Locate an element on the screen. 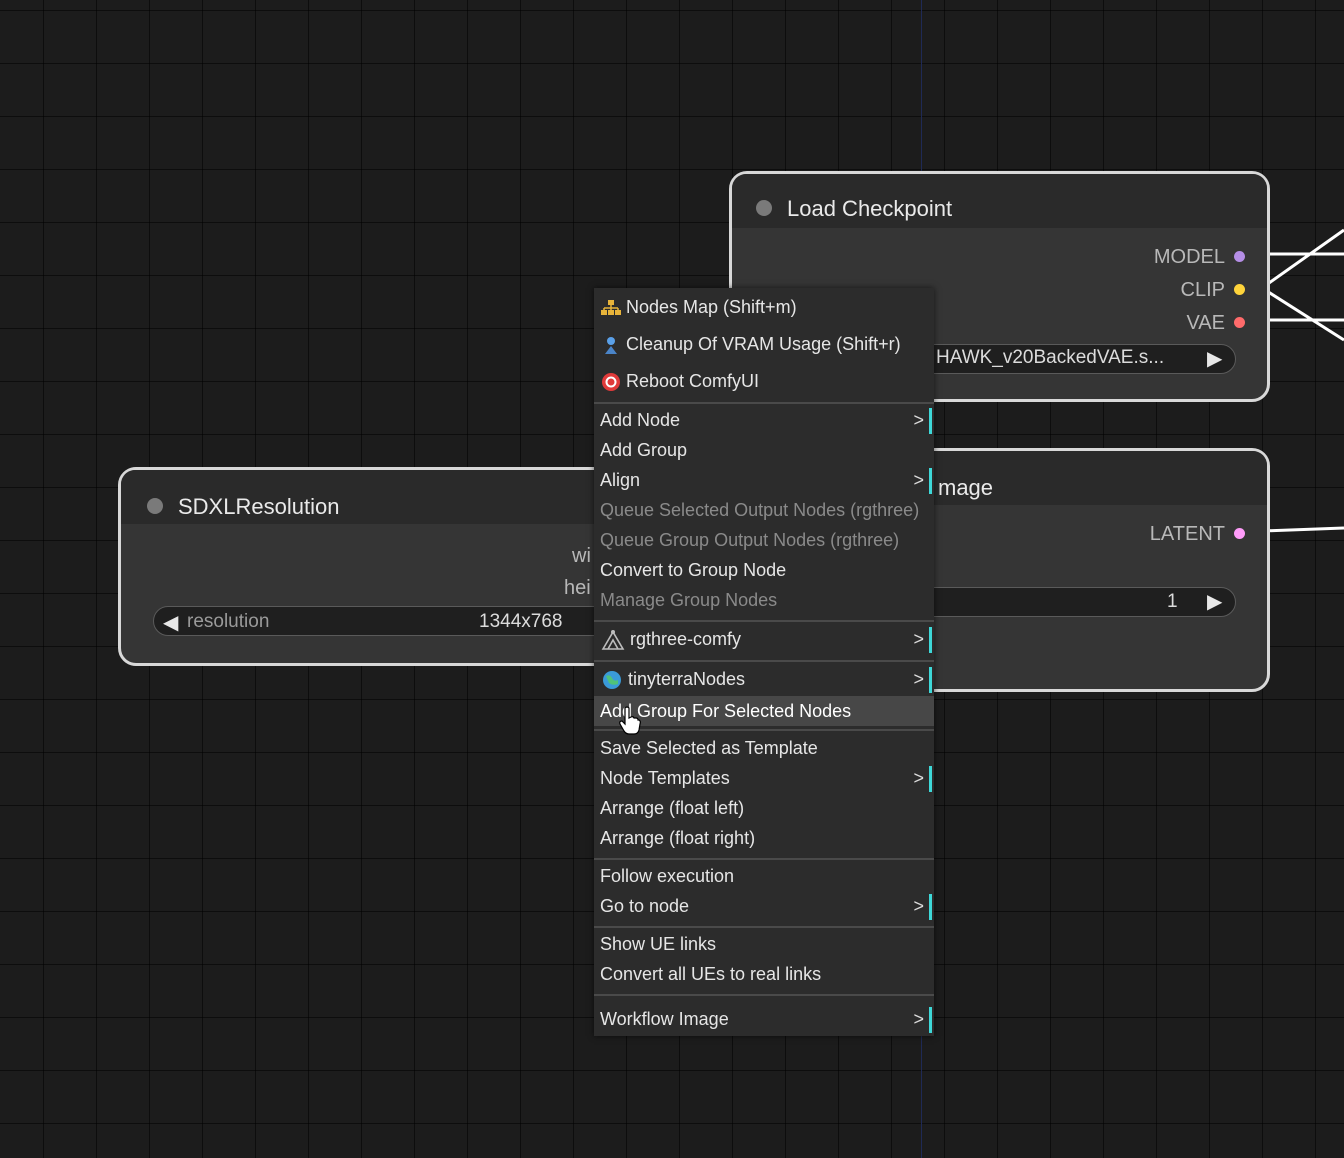  output-clip-slot is located at coordinates (1239, 289).